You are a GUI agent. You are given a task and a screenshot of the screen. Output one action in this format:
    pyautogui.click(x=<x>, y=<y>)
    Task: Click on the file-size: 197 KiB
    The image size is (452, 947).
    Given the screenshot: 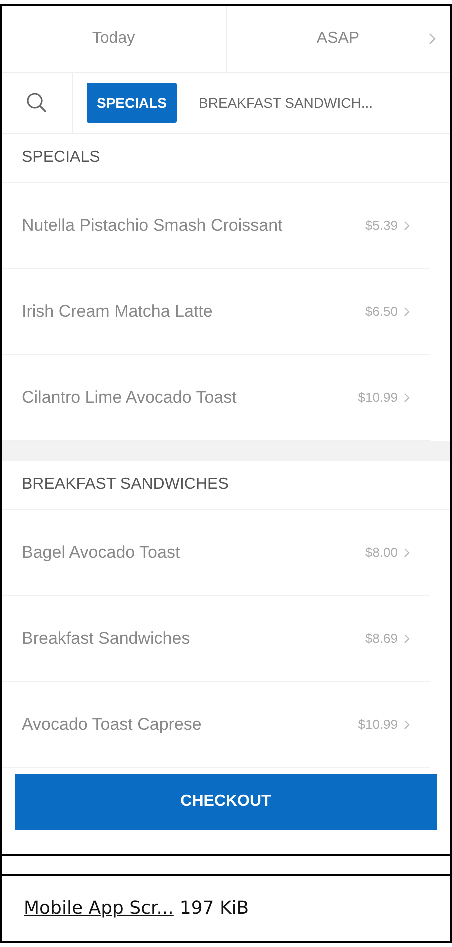 What is the action you would take?
    pyautogui.click(x=215, y=908)
    